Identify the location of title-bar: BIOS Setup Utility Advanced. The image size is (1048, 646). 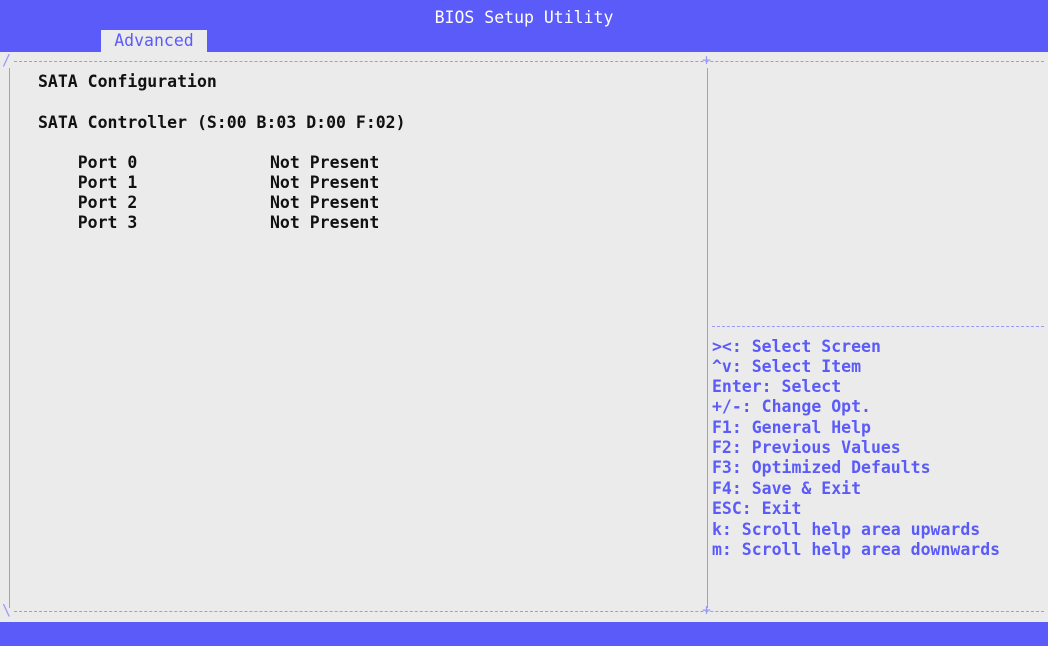
(524, 26).